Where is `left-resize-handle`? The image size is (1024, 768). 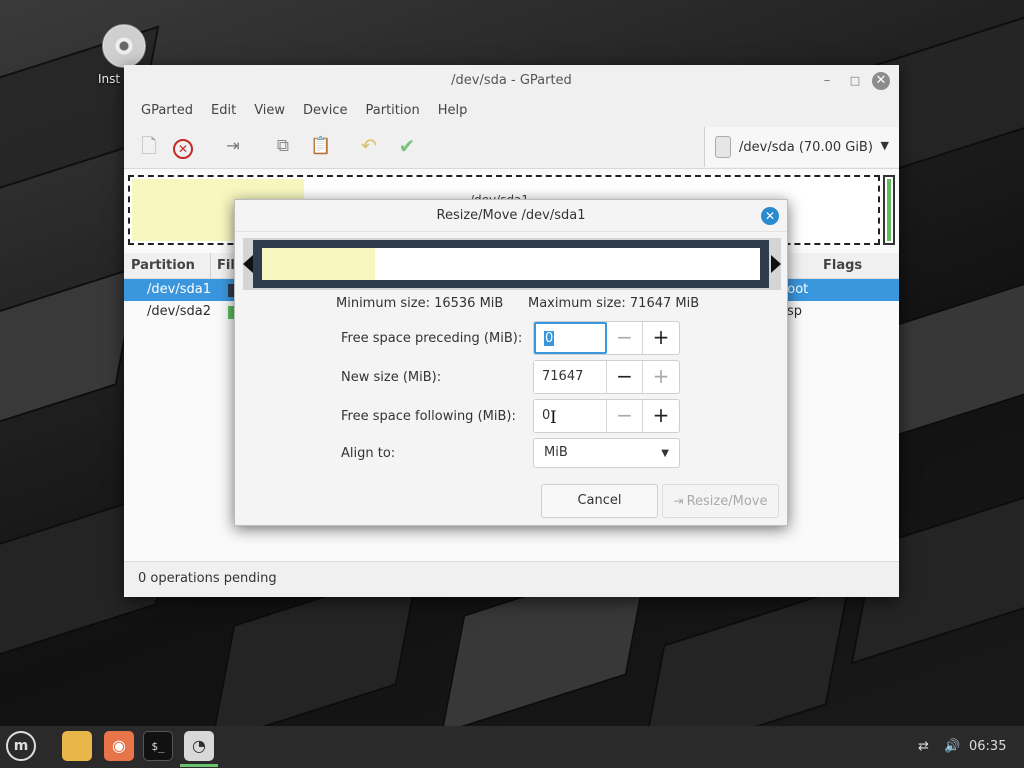 left-resize-handle is located at coordinates (248, 264).